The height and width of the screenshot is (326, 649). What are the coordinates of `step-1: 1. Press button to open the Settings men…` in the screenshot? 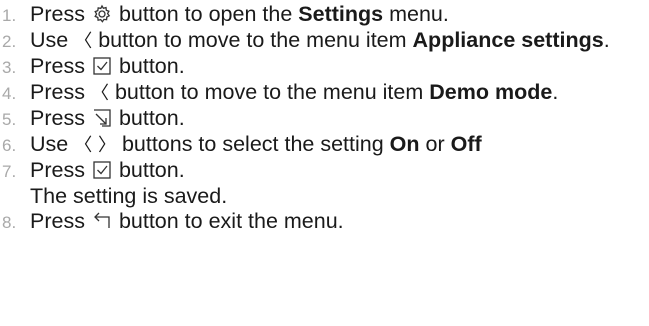 It's located at (324, 15).